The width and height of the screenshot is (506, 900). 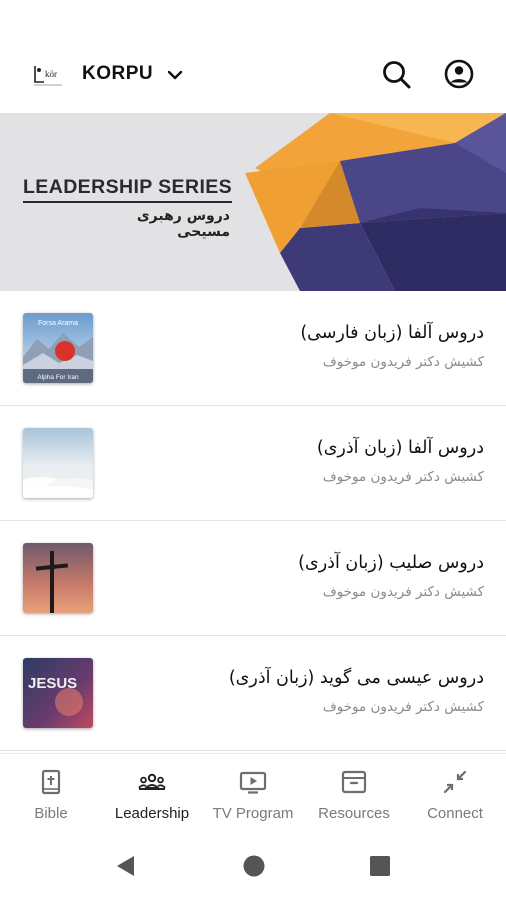 I want to click on tab-leadership: Leadership, so click(x=152, y=794).